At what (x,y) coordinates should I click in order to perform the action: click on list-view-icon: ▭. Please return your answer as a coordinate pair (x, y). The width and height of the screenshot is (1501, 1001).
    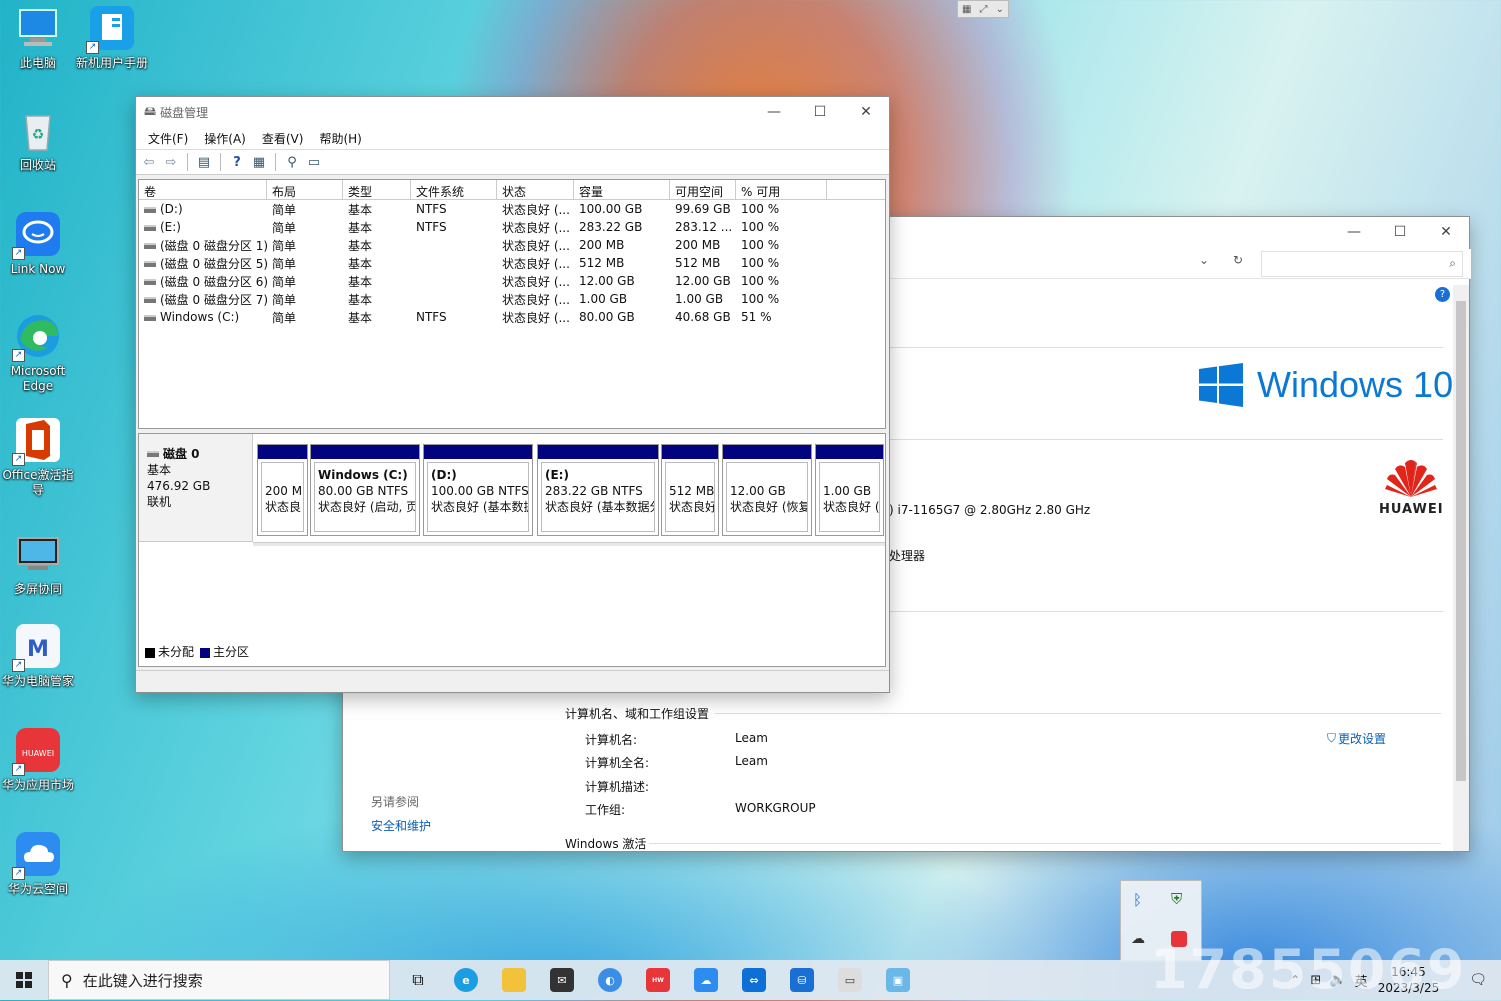
    Looking at the image, I should click on (314, 162).